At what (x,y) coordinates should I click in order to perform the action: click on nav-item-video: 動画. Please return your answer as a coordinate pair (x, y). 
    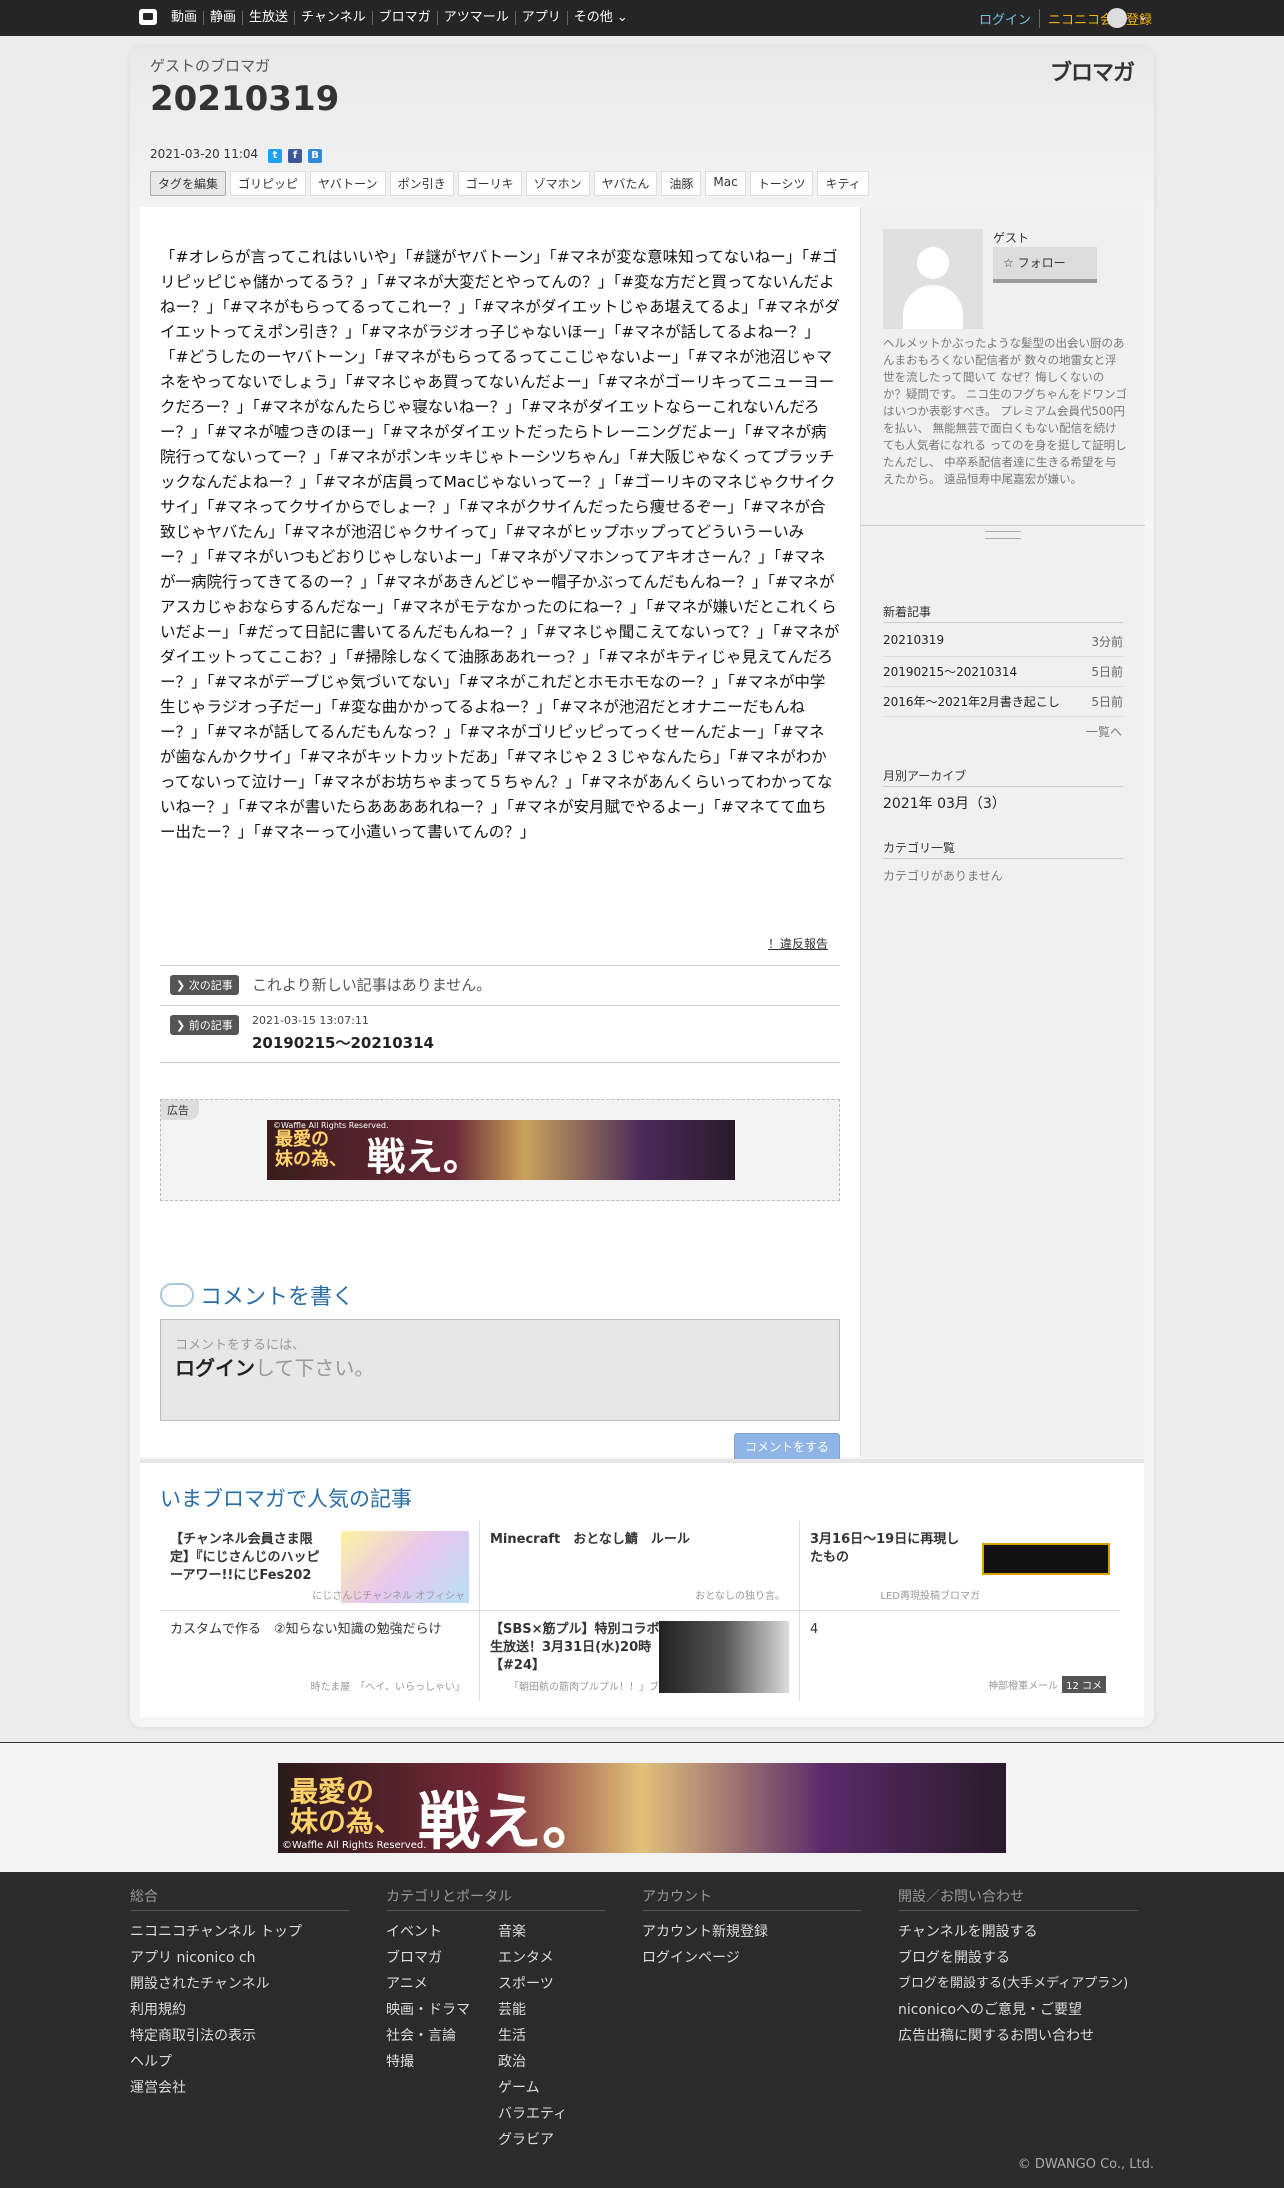
    Looking at the image, I should click on (185, 18).